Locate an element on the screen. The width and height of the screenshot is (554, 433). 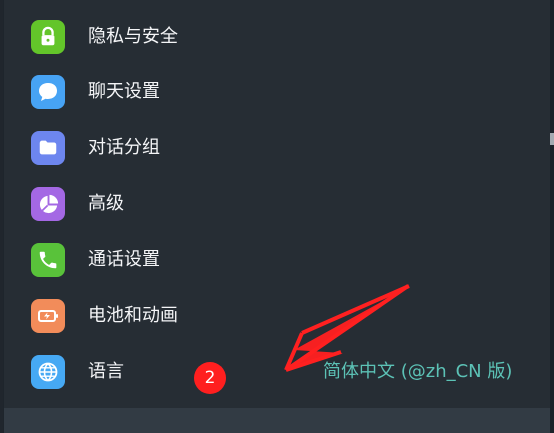
right-window-edge is located at coordinates (552, 216).